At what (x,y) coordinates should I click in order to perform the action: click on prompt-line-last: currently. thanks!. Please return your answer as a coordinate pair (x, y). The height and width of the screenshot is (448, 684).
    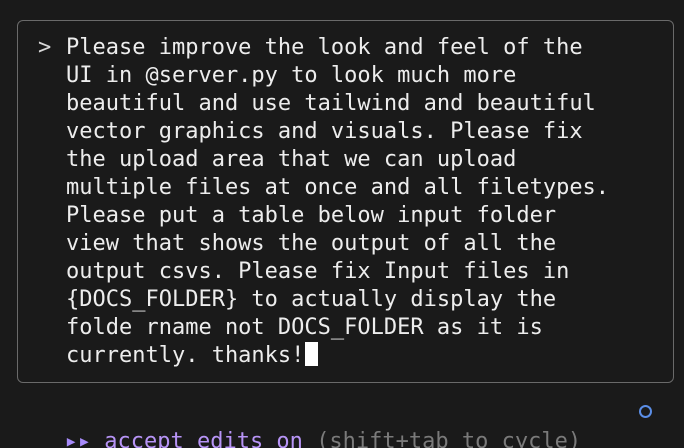
    Looking at the image, I should click on (337, 356).